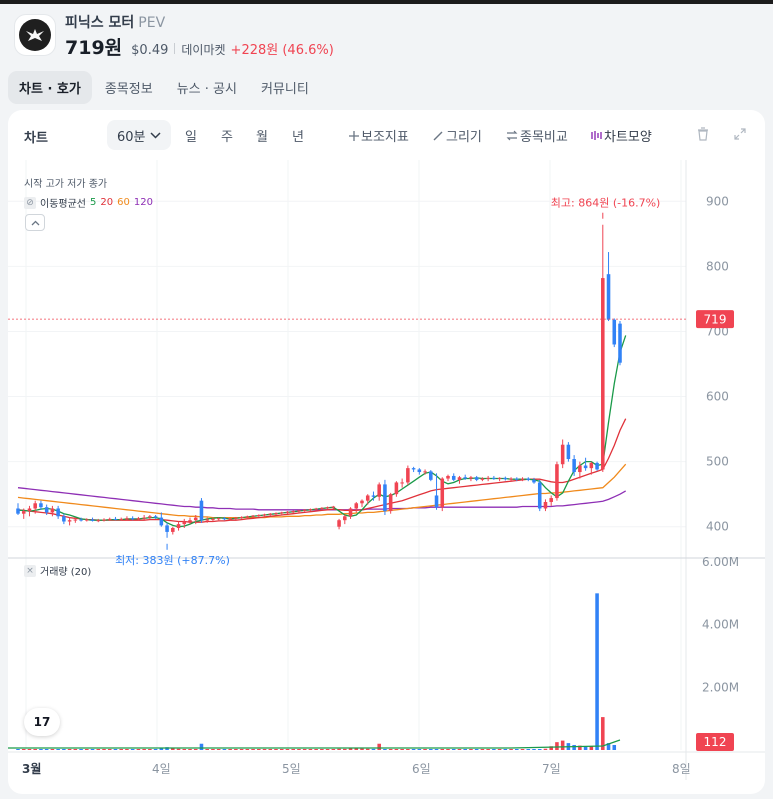 This screenshot has height=799, width=773. I want to click on period-year-button: 년, so click(298, 135).